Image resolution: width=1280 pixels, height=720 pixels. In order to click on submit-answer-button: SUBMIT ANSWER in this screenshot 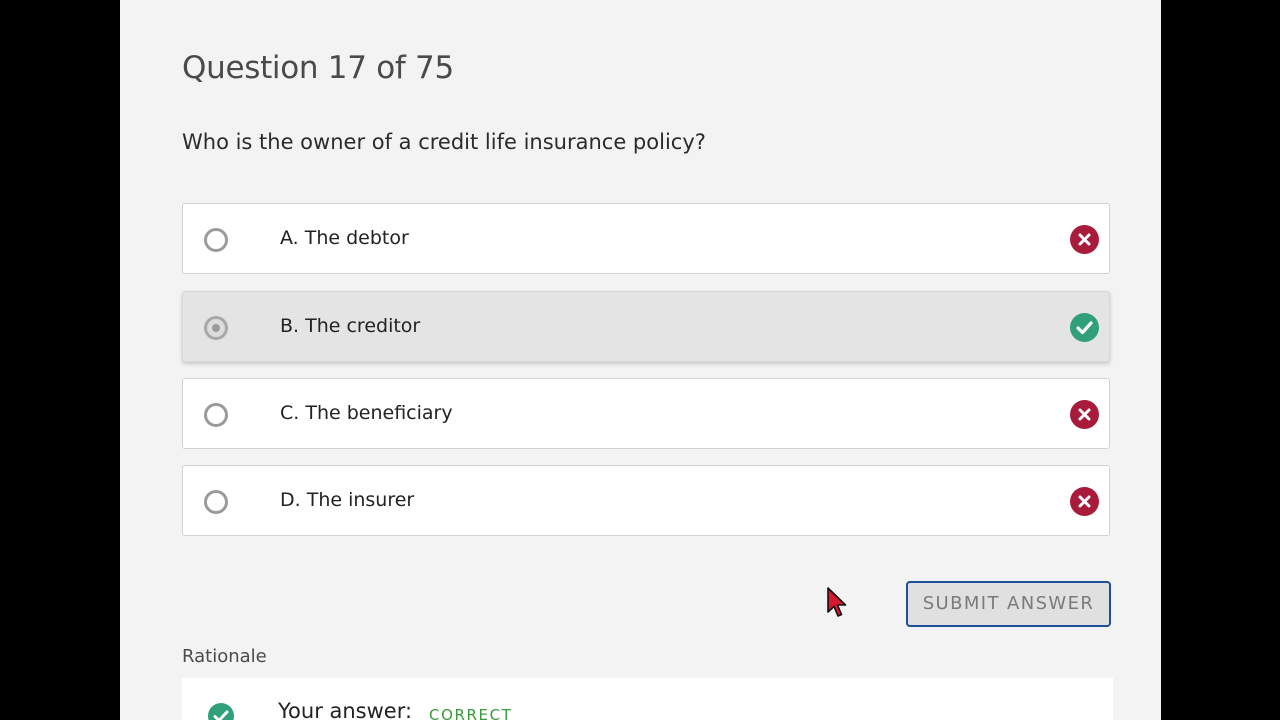, I will do `click(1008, 604)`.